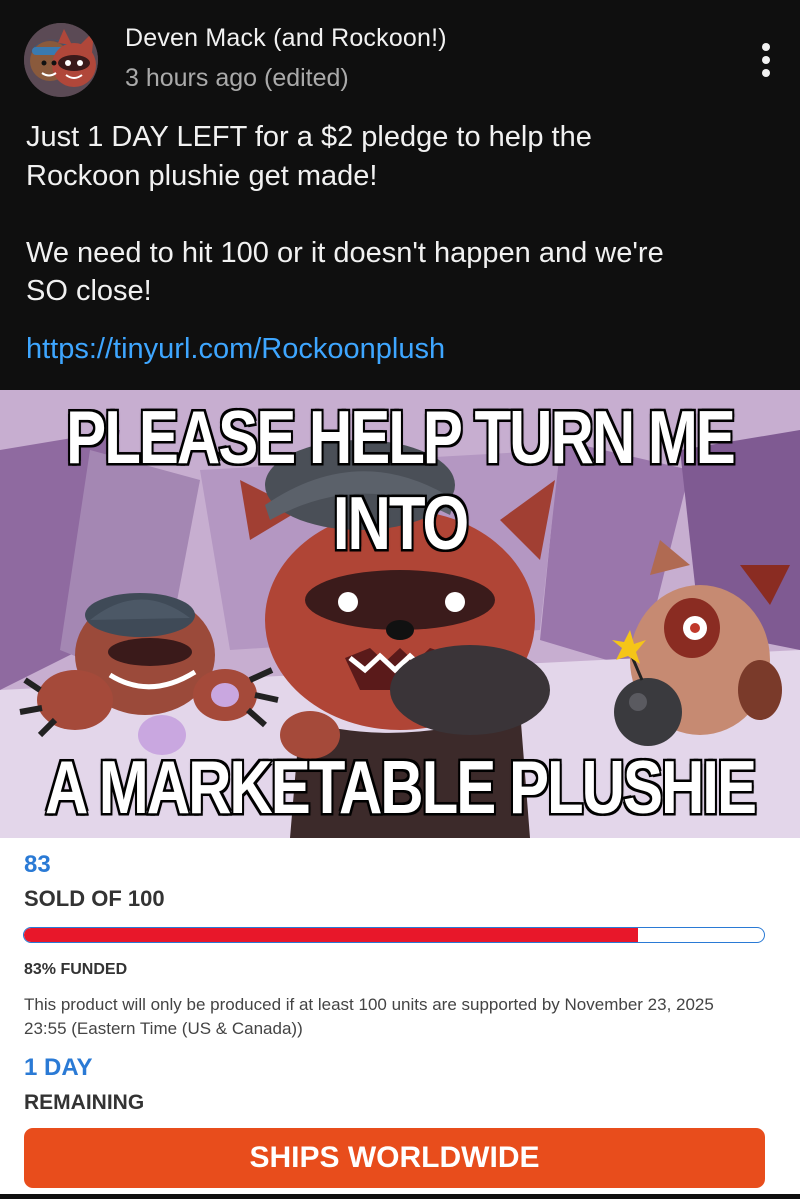 This screenshot has width=800, height=1199. Describe the element at coordinates (84, 1102) in the screenshot. I see `remaining-label: REMAINING` at that location.